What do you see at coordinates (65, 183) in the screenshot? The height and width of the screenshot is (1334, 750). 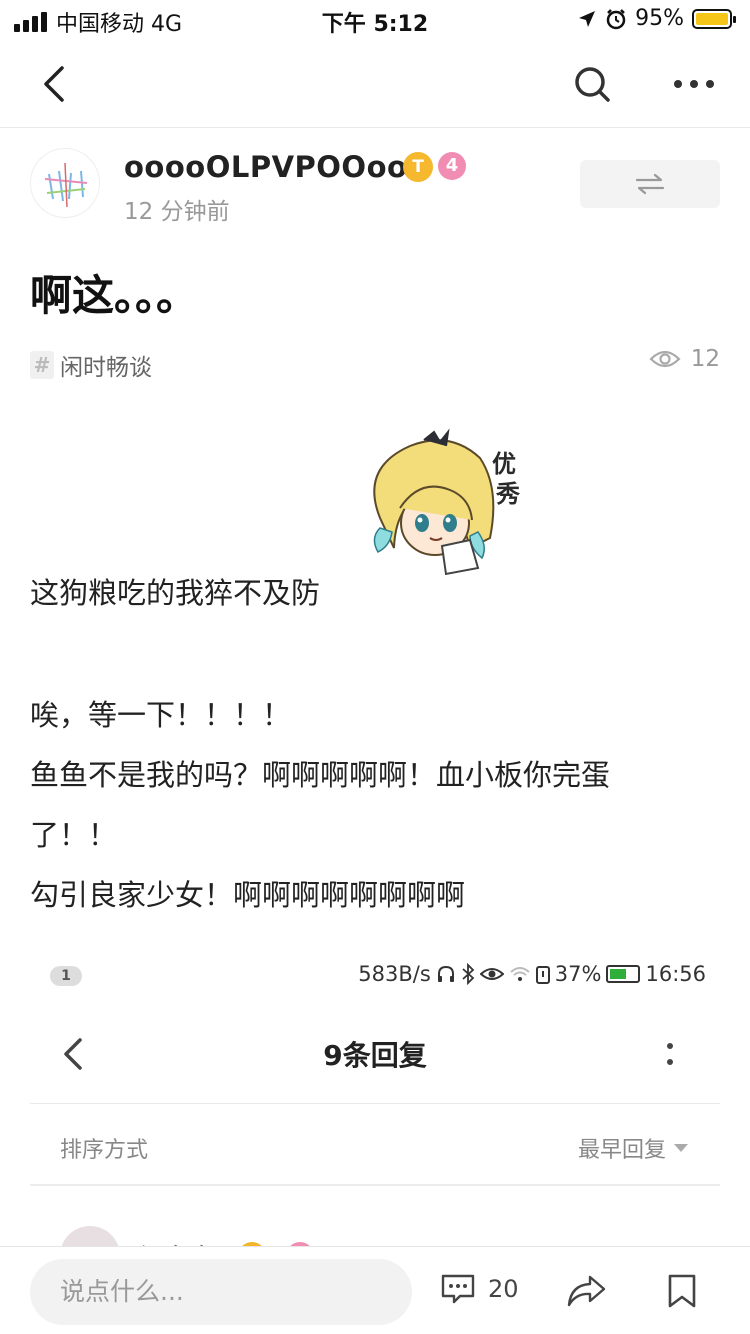 I see `author-avatar` at bounding box center [65, 183].